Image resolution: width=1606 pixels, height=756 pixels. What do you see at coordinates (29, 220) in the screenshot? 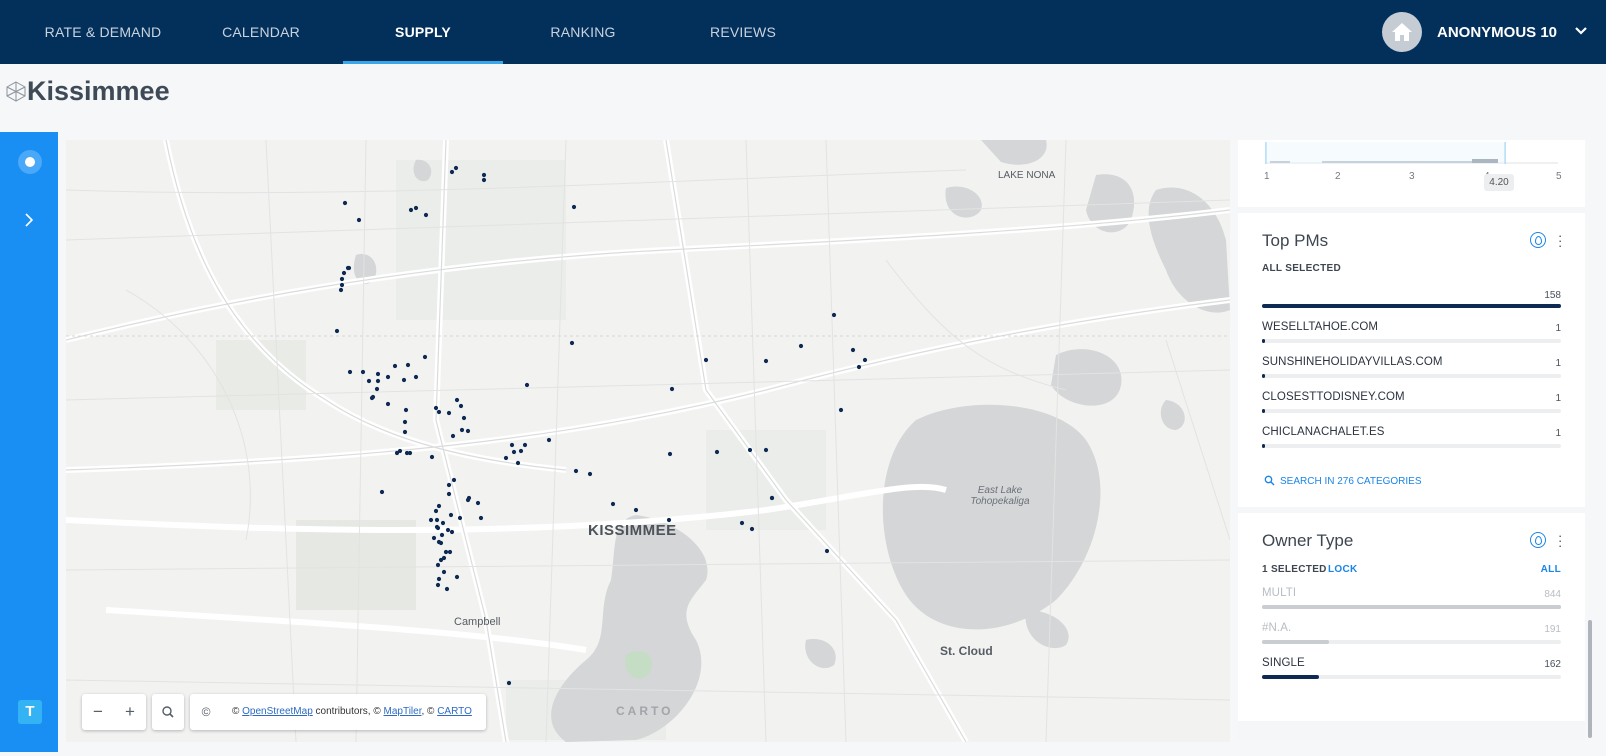
I see `chevron-right-icon` at bounding box center [29, 220].